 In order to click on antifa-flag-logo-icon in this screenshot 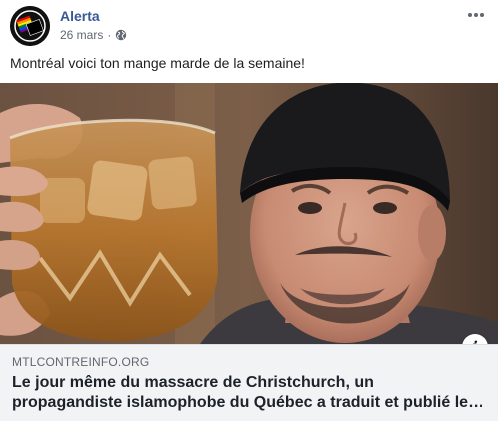, I will do `click(30, 26)`.